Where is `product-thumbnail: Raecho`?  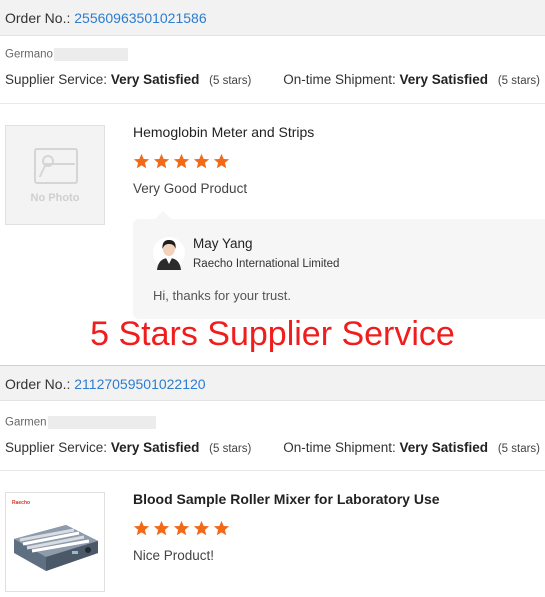 product-thumbnail: Raecho is located at coordinates (55, 542).